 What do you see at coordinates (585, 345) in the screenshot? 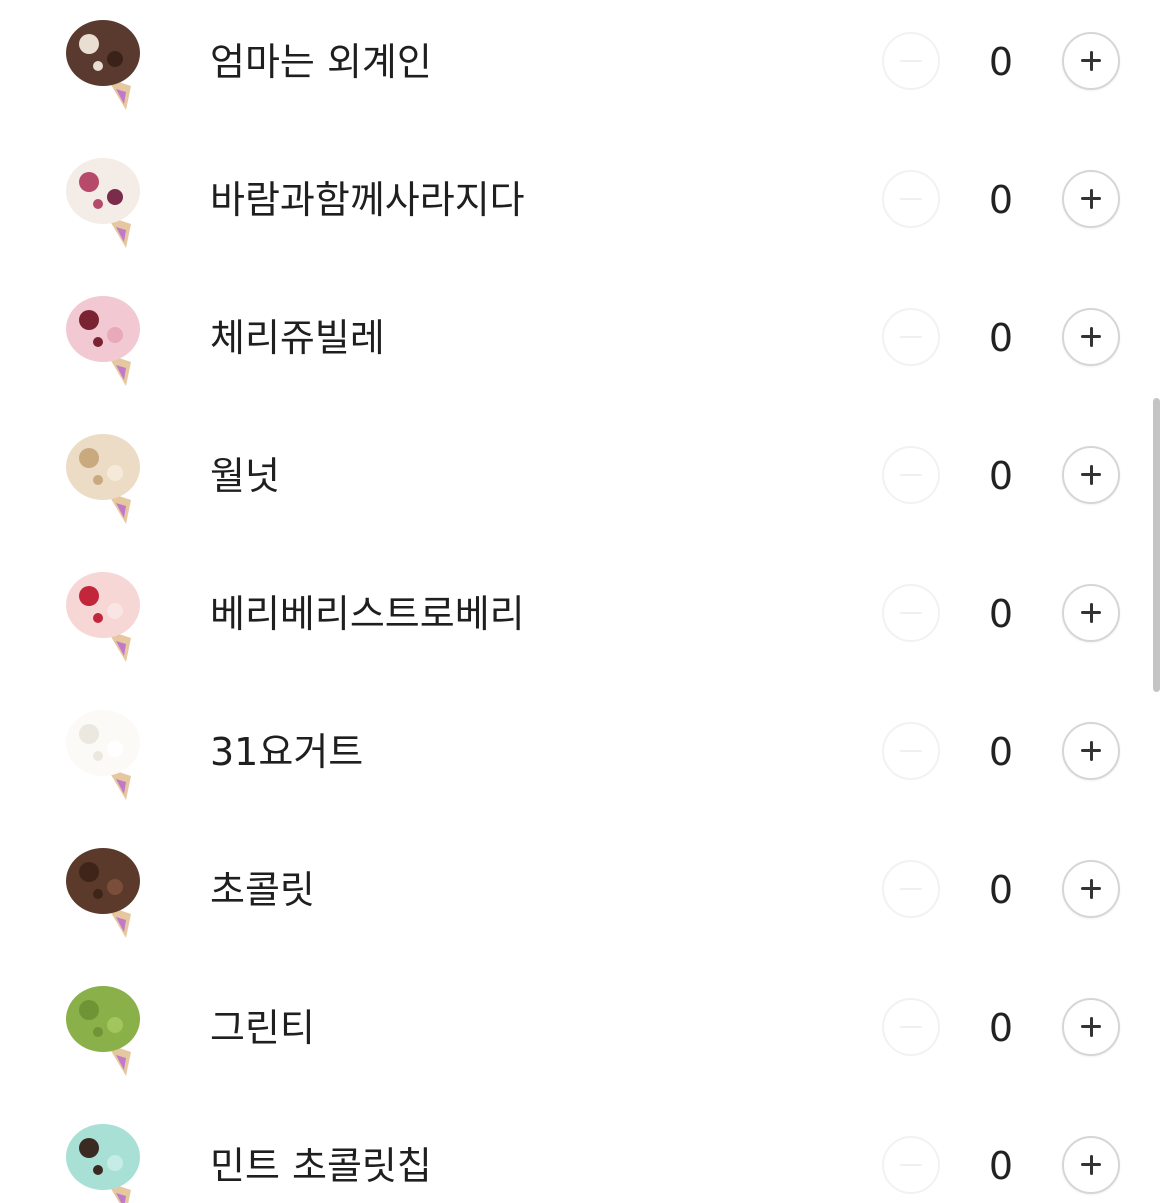
I see `flavor-row: 체리쥬빌레 0` at bounding box center [585, 345].